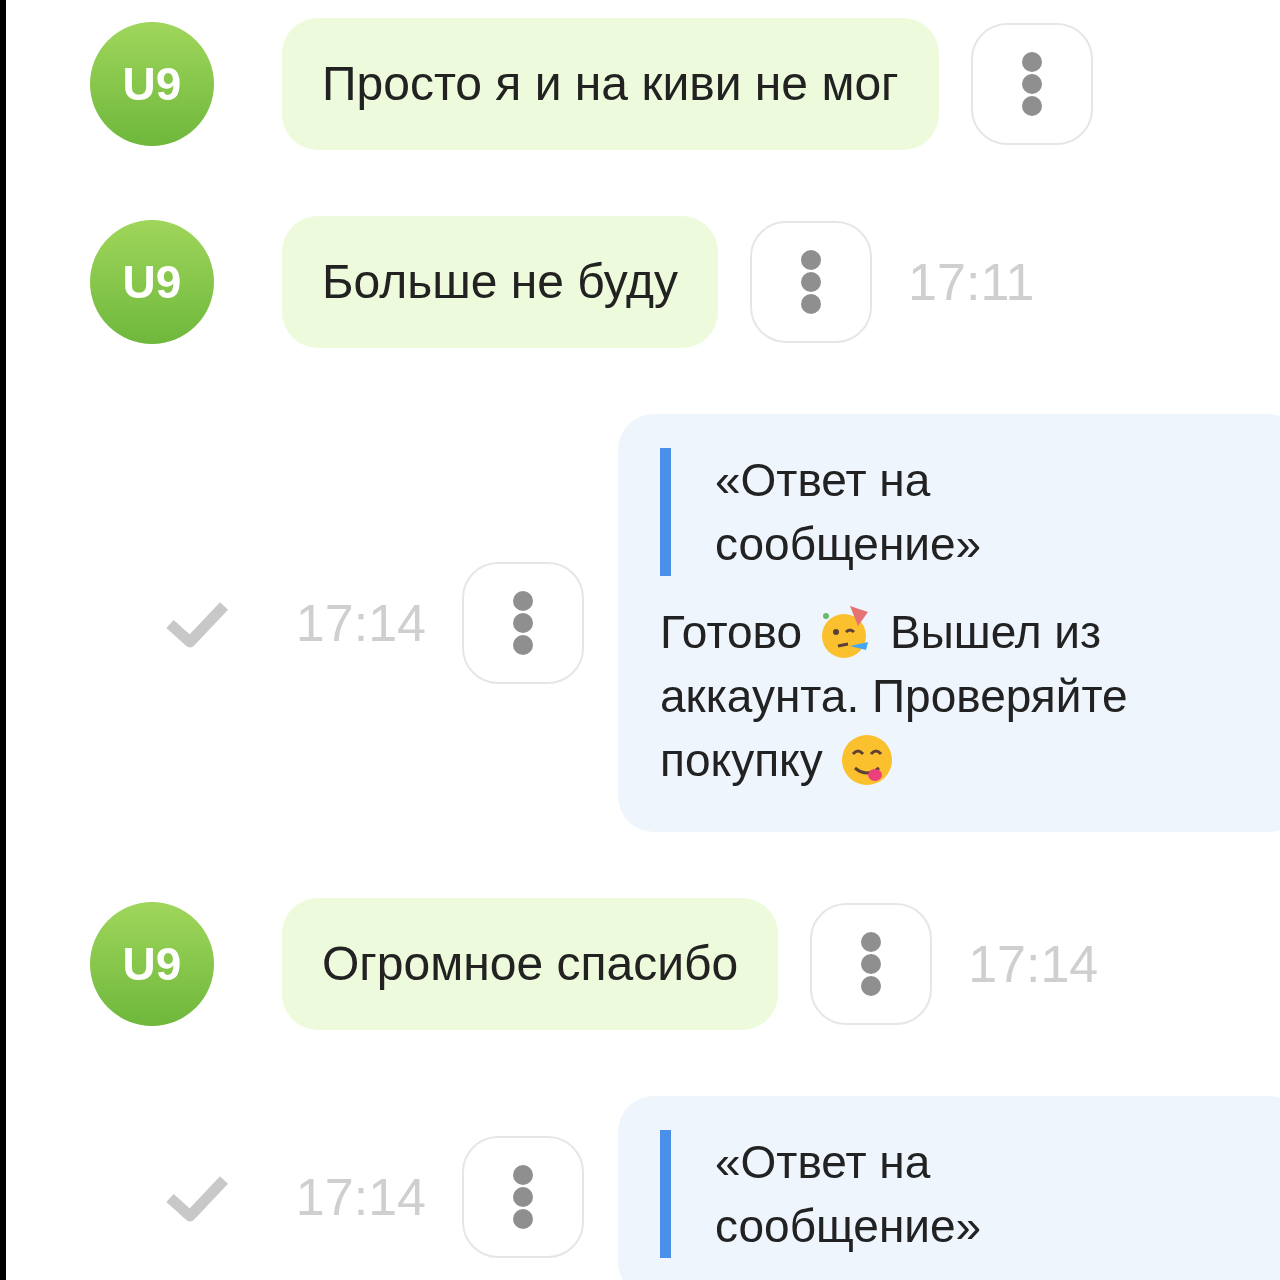 Image resolution: width=1280 pixels, height=1280 pixels. What do you see at coordinates (894, 696) in the screenshot?
I see `message-text: аккаунта. Проверяйте` at bounding box center [894, 696].